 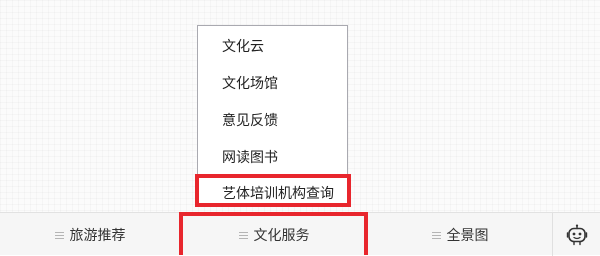 I want to click on tab-culture-services: 文化服务, so click(x=274, y=234).